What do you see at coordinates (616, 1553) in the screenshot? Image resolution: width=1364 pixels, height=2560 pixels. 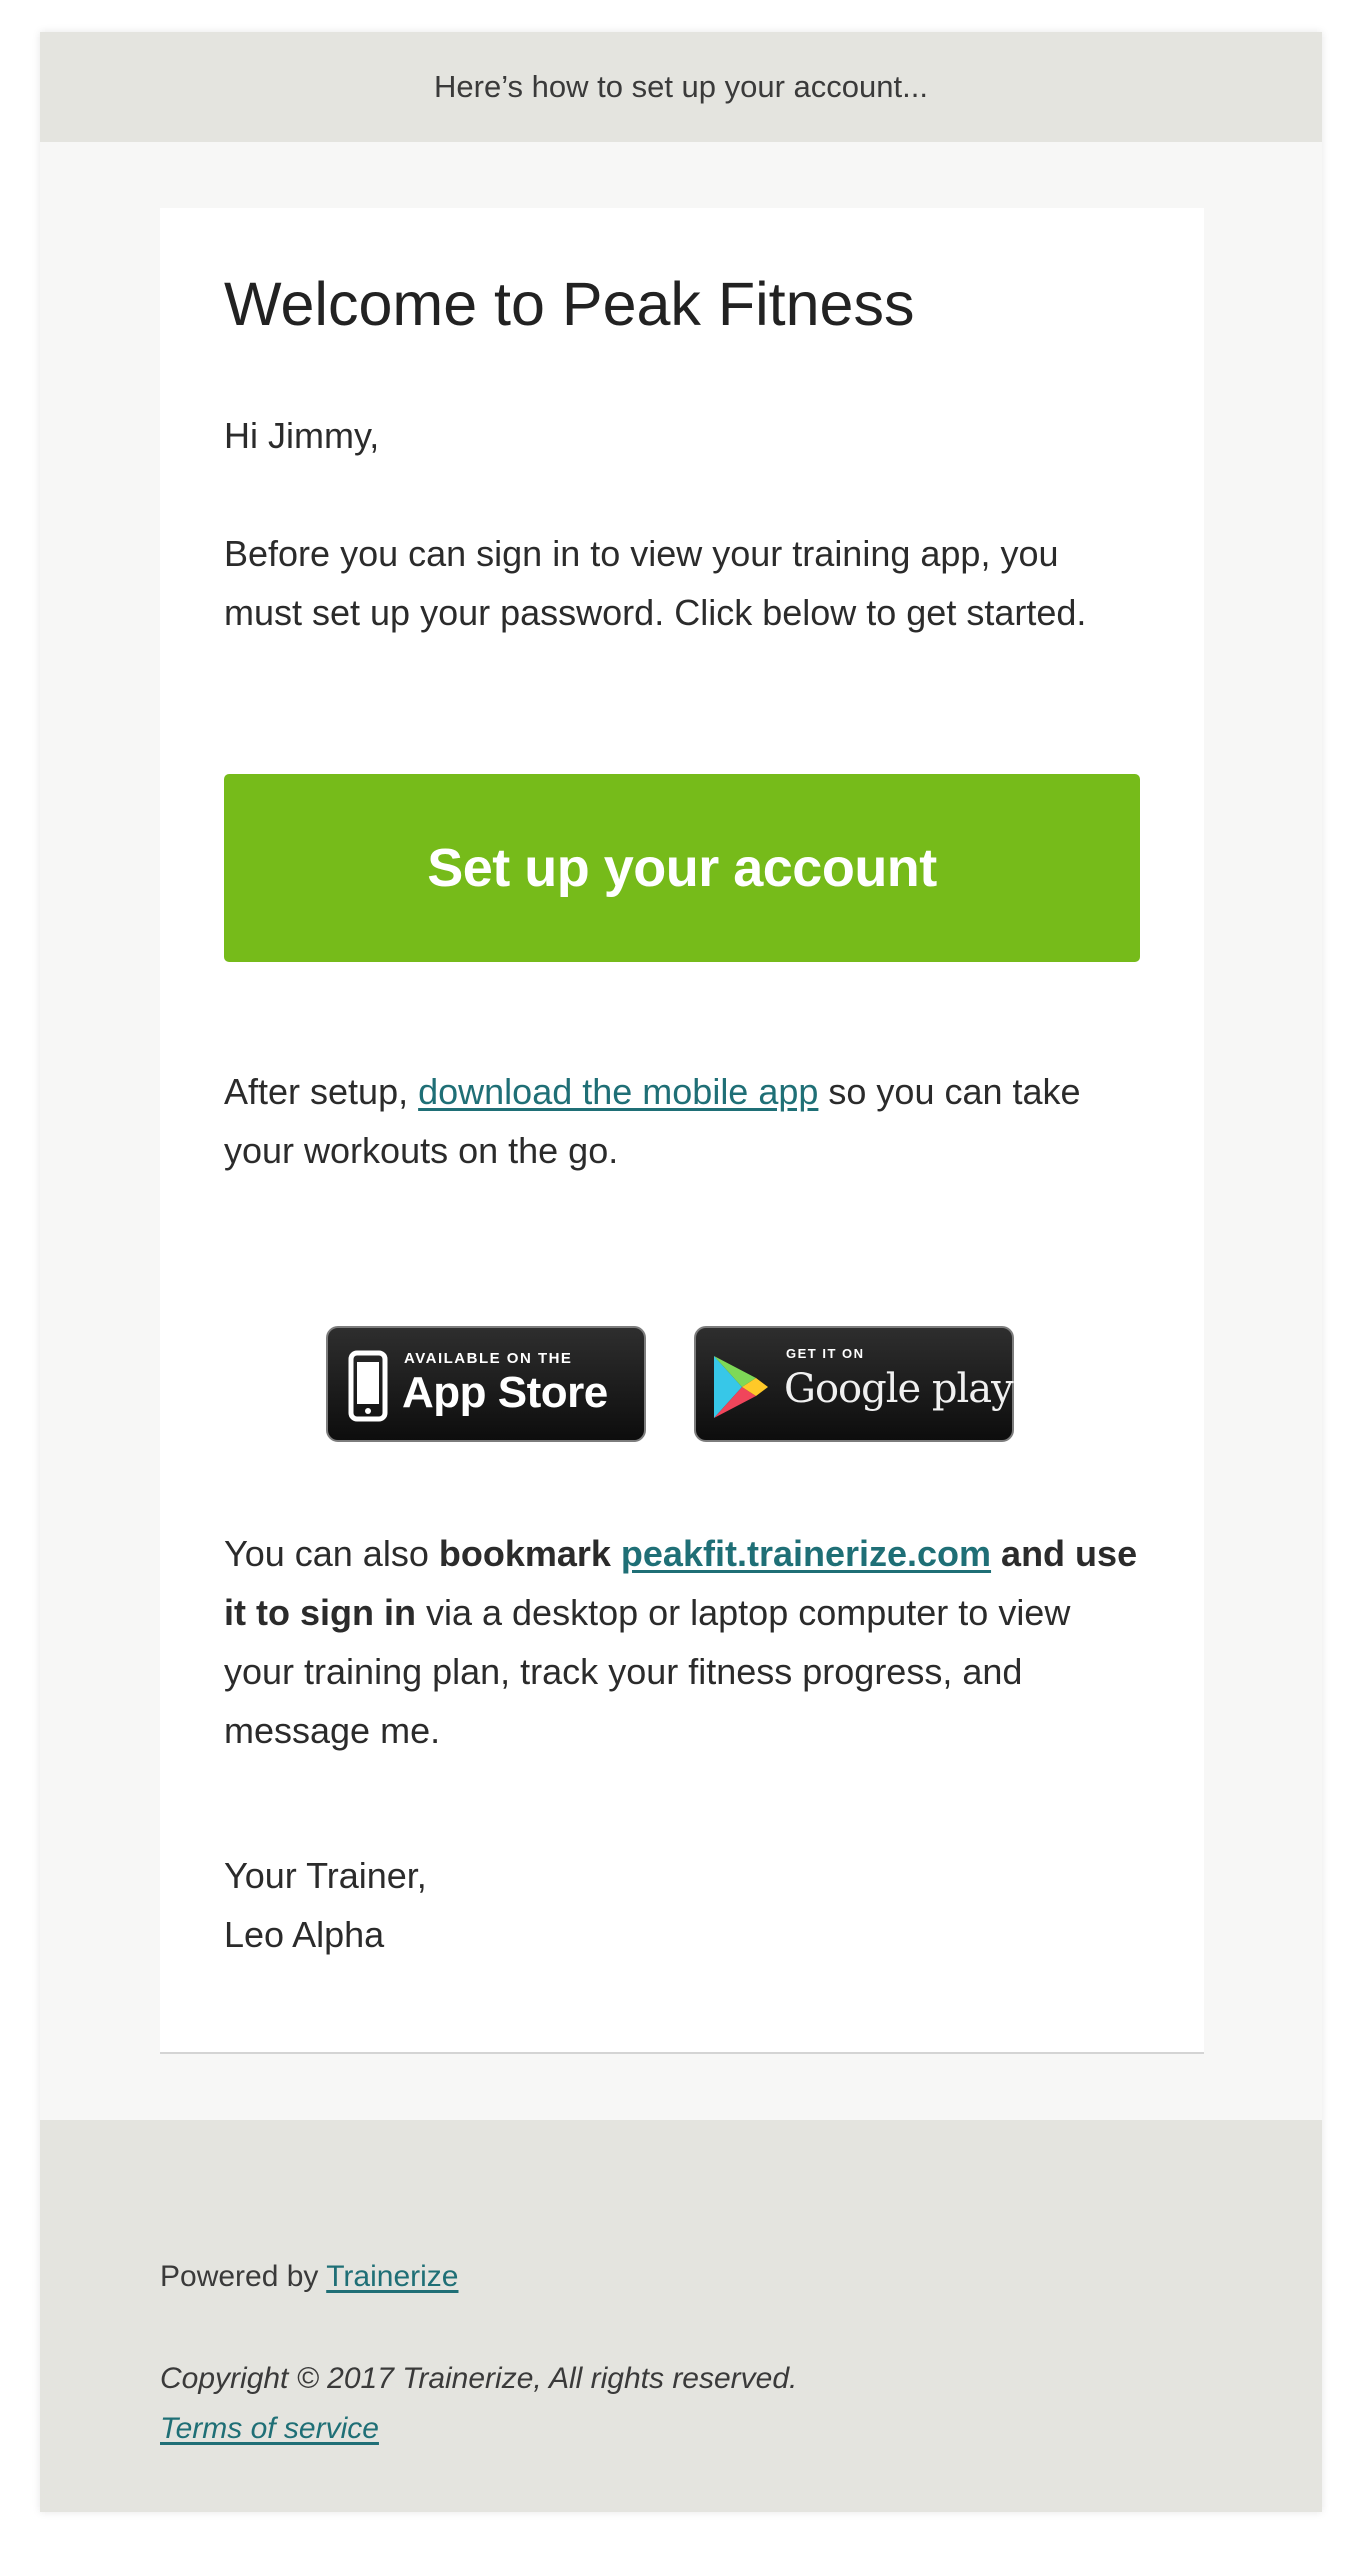 I see `bookmark-space` at bounding box center [616, 1553].